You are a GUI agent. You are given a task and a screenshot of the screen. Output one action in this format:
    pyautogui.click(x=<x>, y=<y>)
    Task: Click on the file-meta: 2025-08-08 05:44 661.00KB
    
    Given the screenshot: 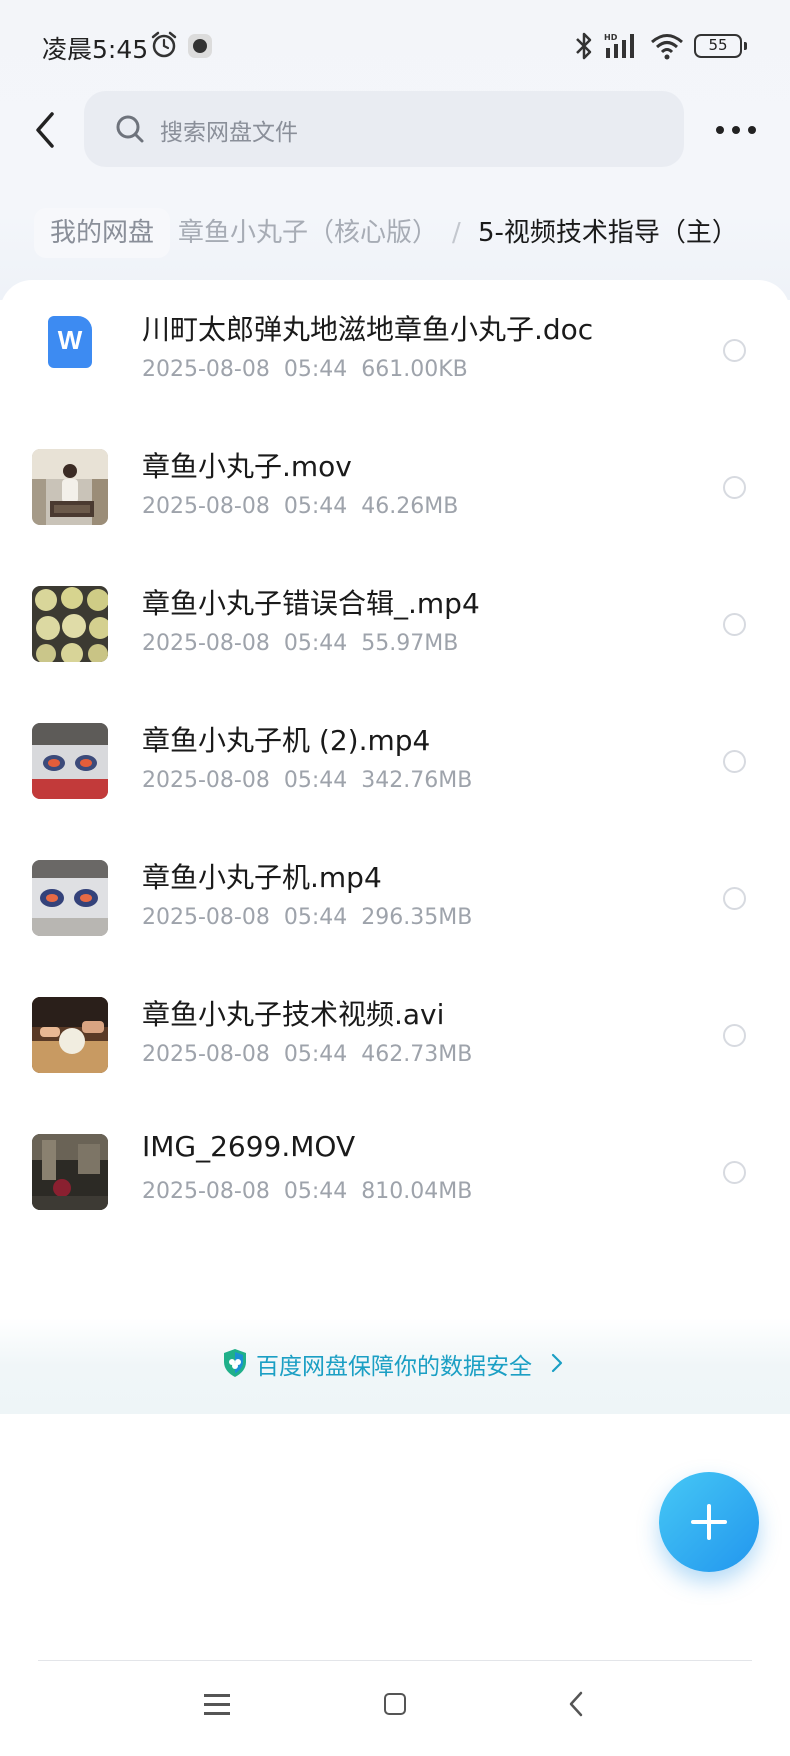 What is the action you would take?
    pyautogui.click(x=305, y=369)
    